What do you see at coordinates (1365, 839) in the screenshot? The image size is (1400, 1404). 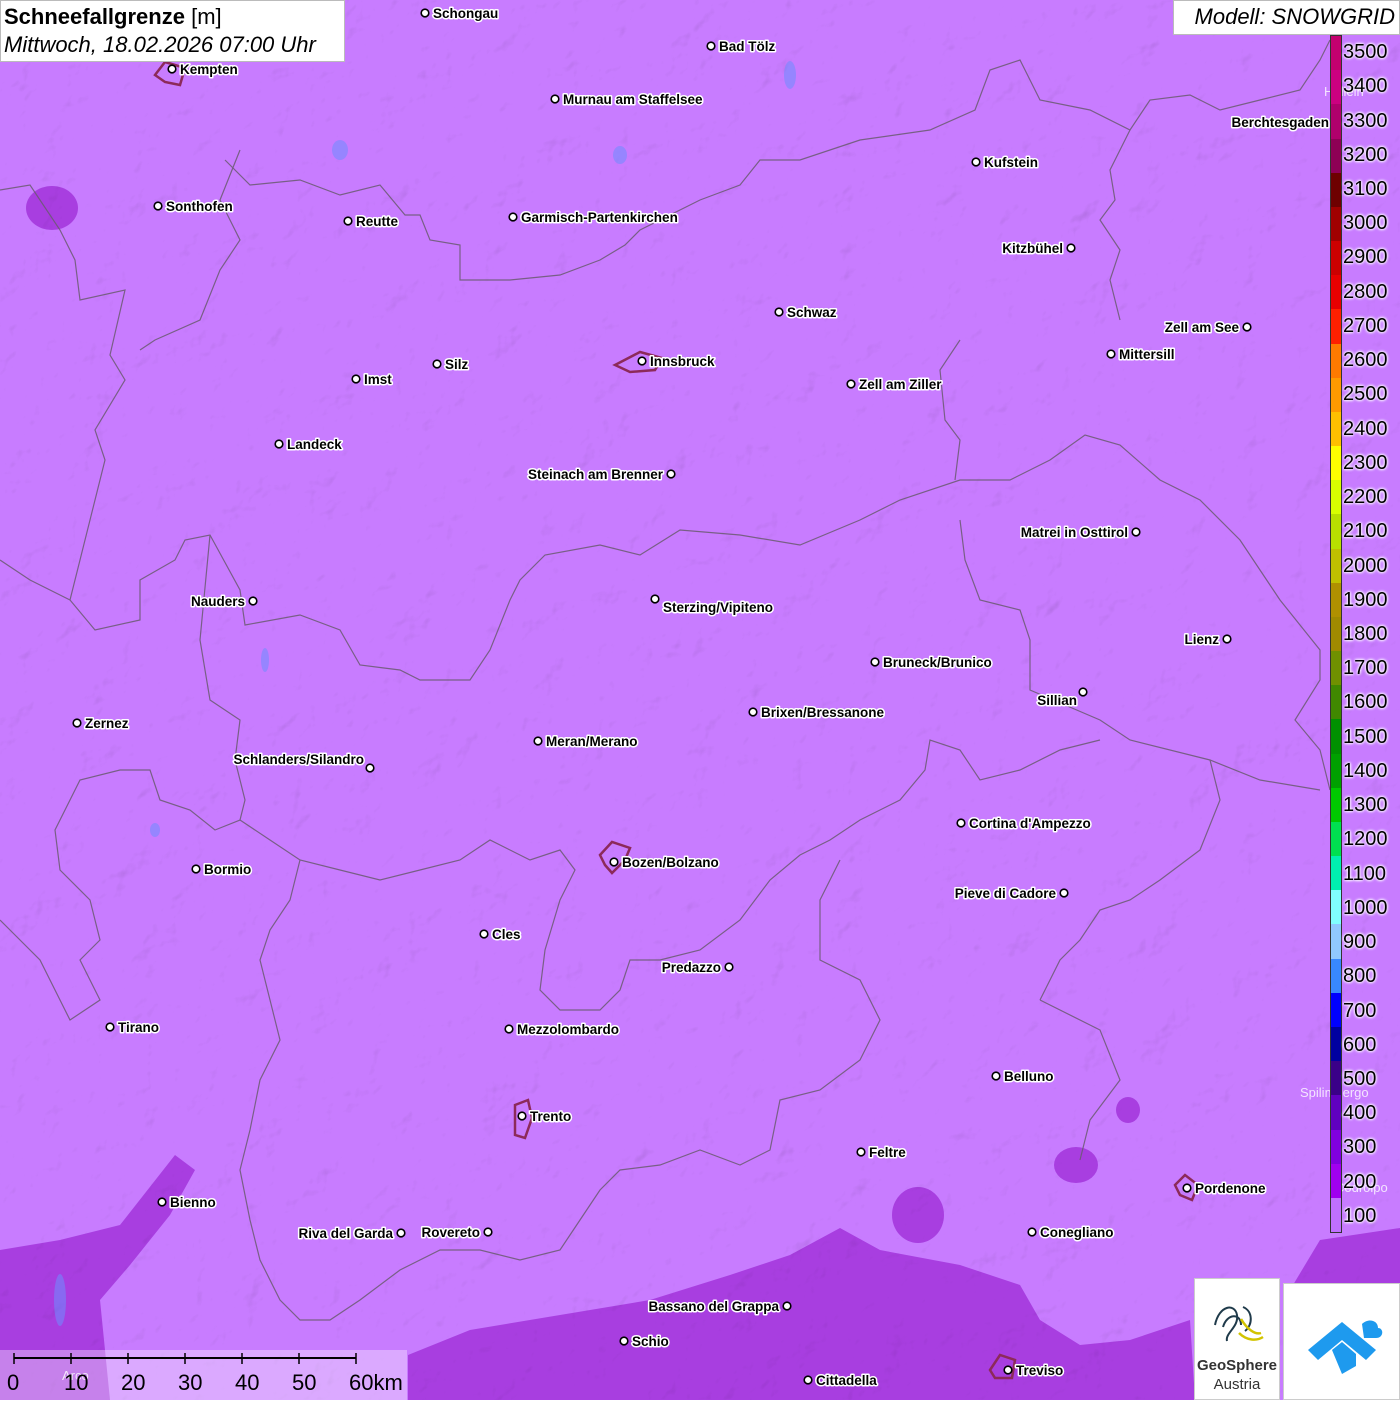 I see `legend-label: 1200` at bounding box center [1365, 839].